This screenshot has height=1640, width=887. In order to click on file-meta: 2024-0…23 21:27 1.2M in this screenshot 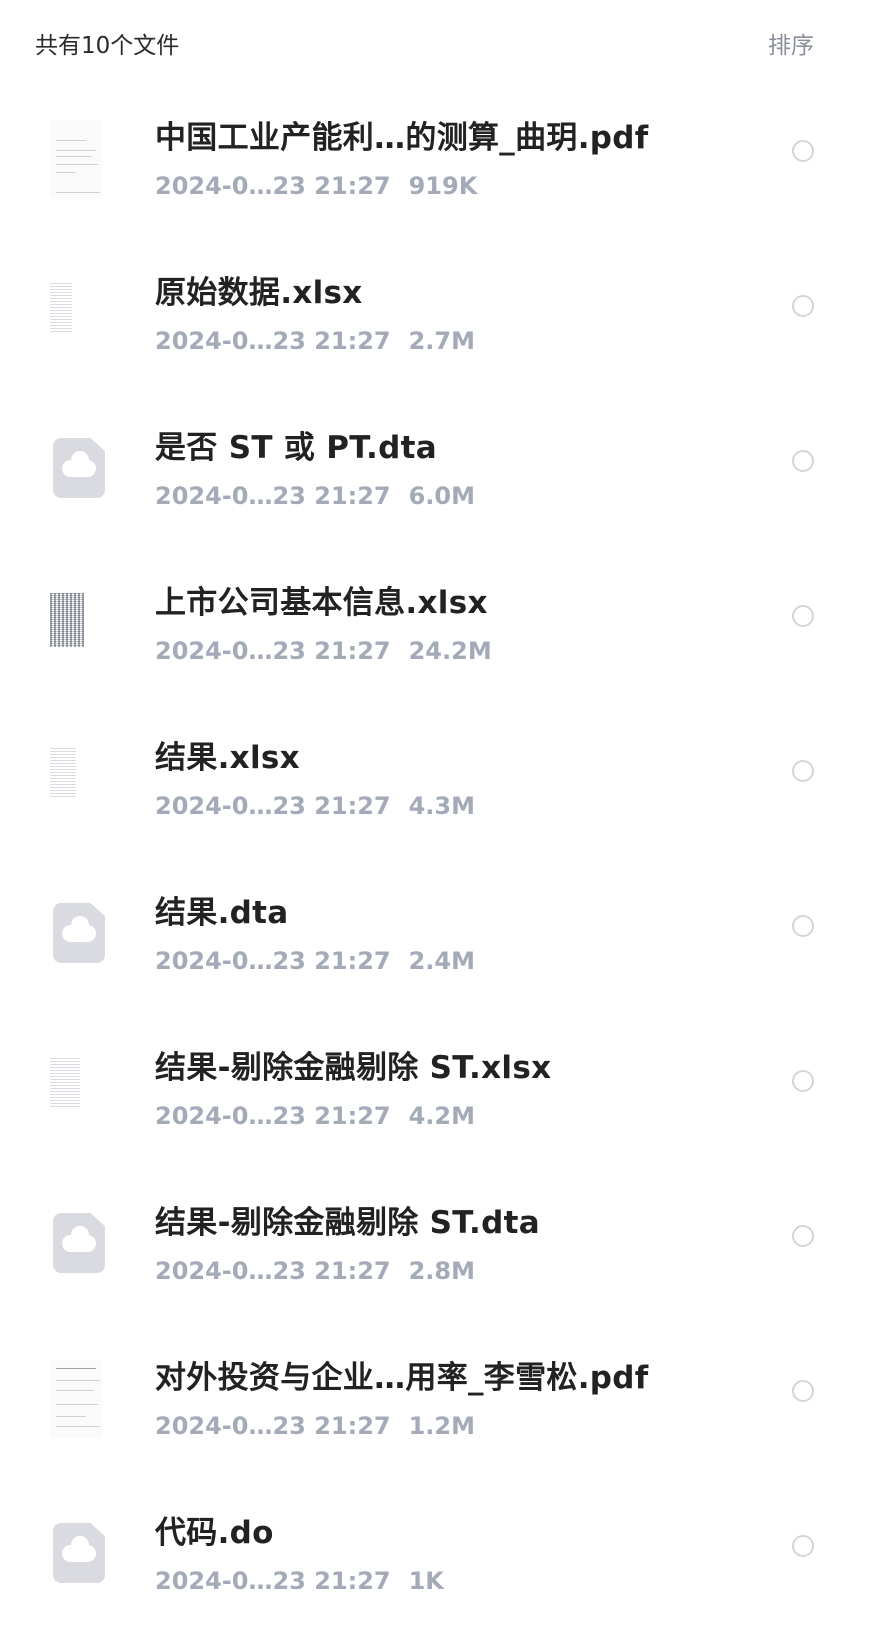, I will do `click(315, 1426)`.